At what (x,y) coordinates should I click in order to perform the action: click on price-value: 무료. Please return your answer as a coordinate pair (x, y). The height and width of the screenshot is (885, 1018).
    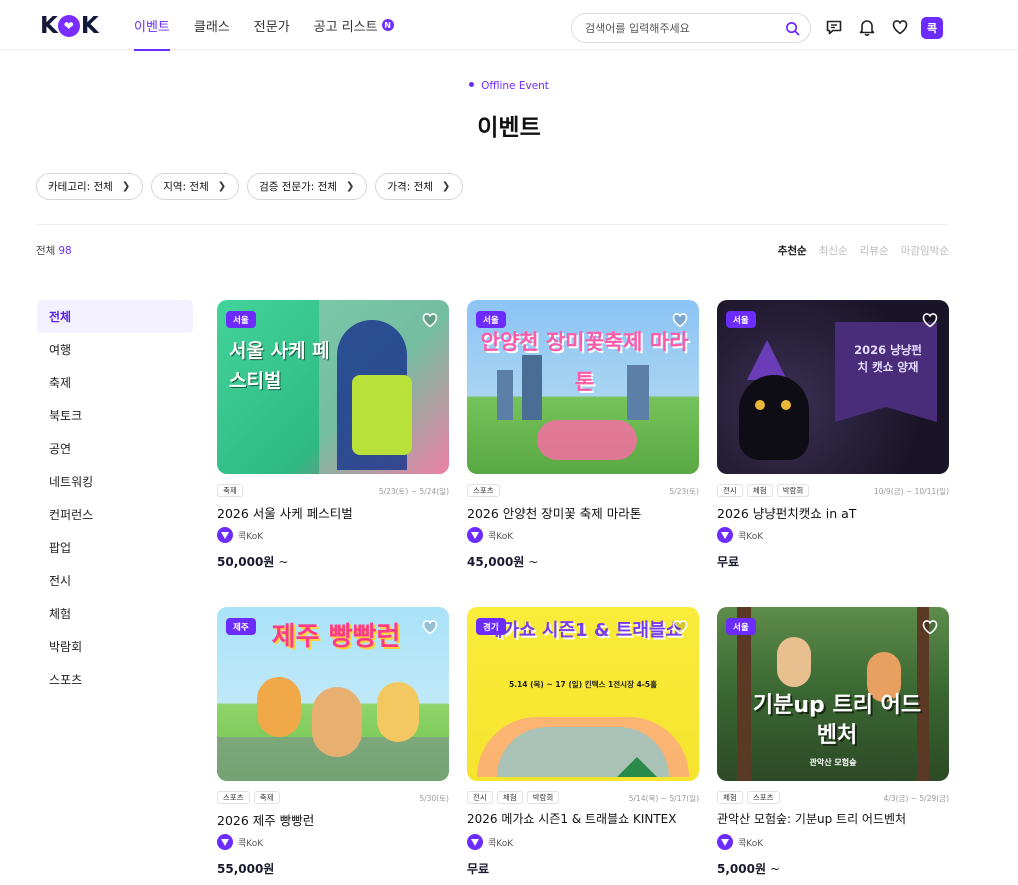
    Looking at the image, I should click on (478, 869).